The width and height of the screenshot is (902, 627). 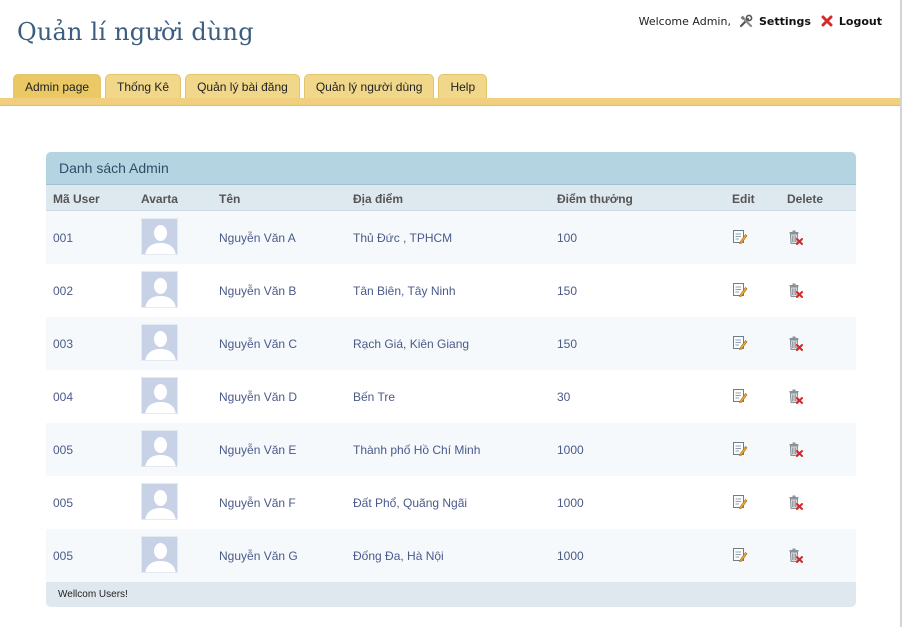 I want to click on user-location: Bến Tre, so click(x=374, y=397).